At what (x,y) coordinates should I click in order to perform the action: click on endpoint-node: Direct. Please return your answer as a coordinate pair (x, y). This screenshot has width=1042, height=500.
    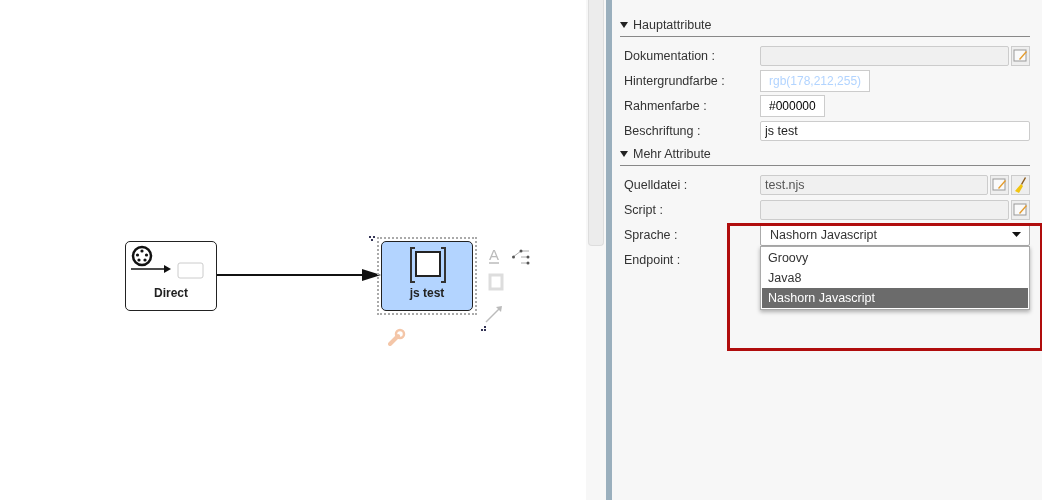
    Looking at the image, I should click on (171, 276).